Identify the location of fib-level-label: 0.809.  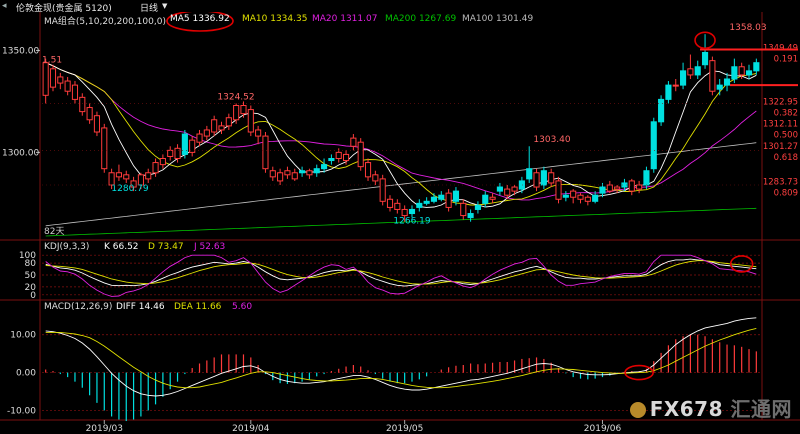
(786, 194).